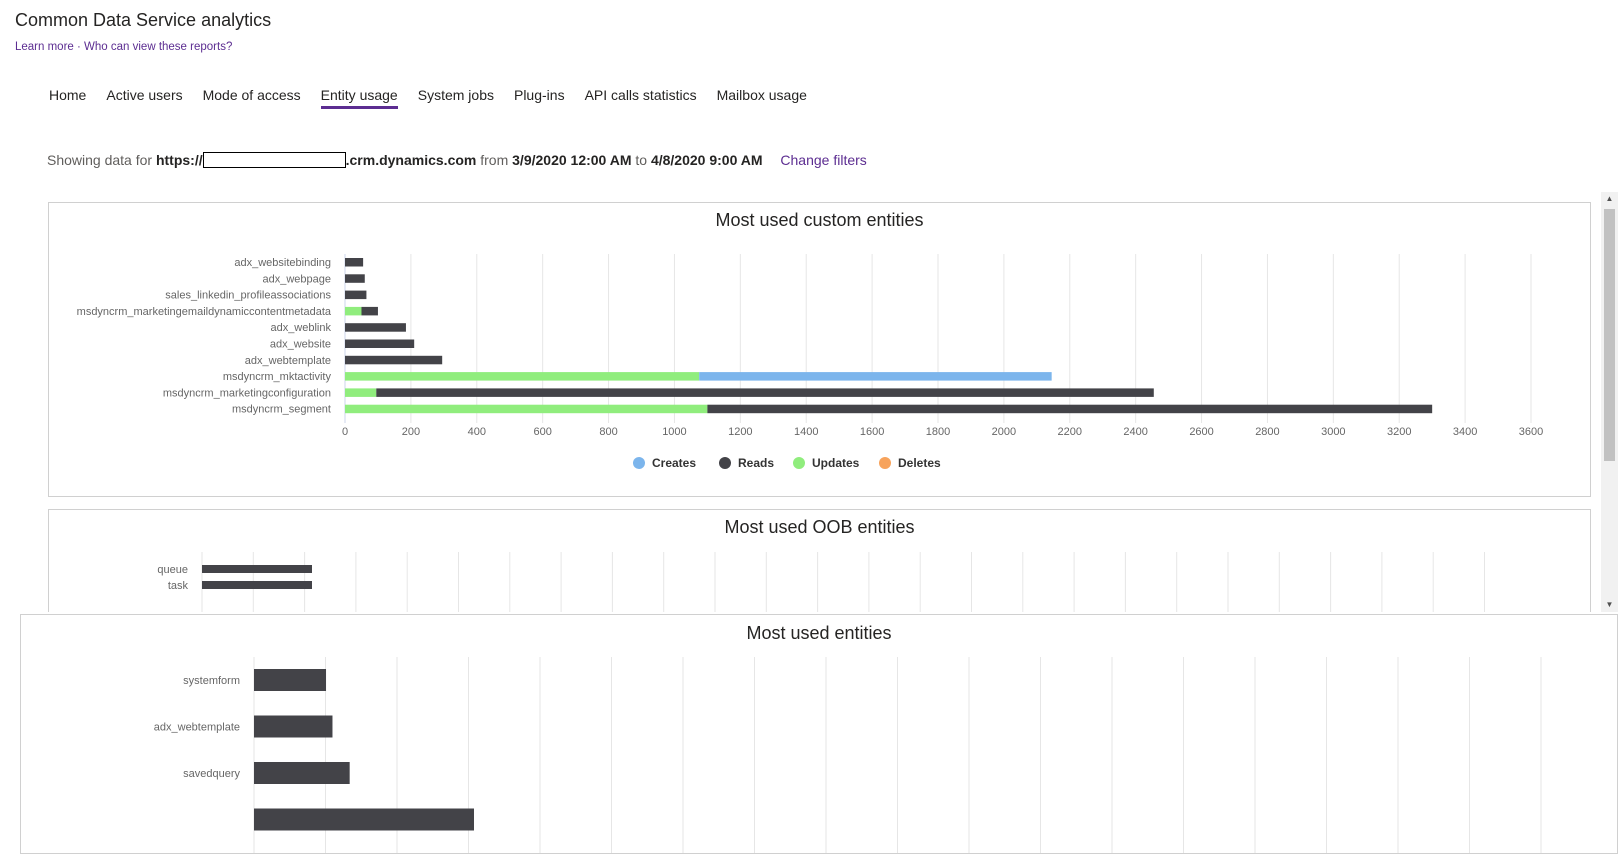 This screenshot has width=1619, height=854. Describe the element at coordinates (355, 278) in the screenshot. I see `bar-adx-webpage-reads` at that location.